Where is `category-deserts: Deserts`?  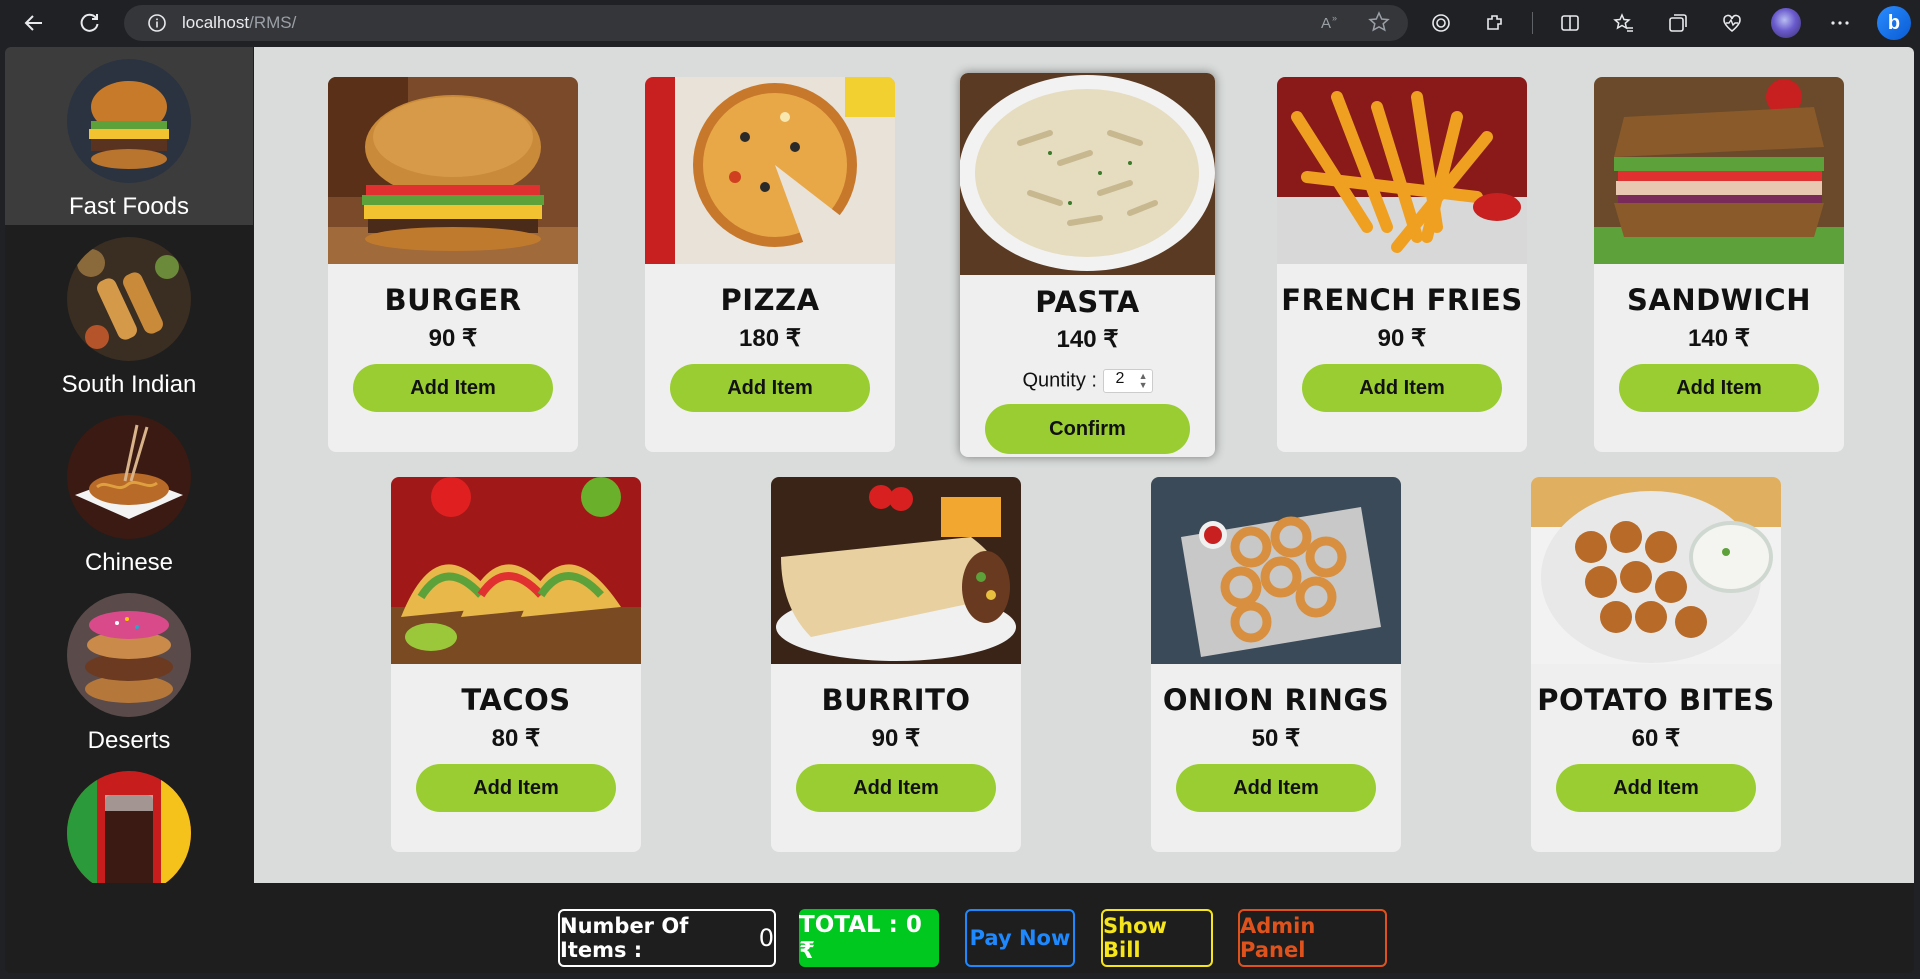
category-deserts: Deserts is located at coordinates (129, 670).